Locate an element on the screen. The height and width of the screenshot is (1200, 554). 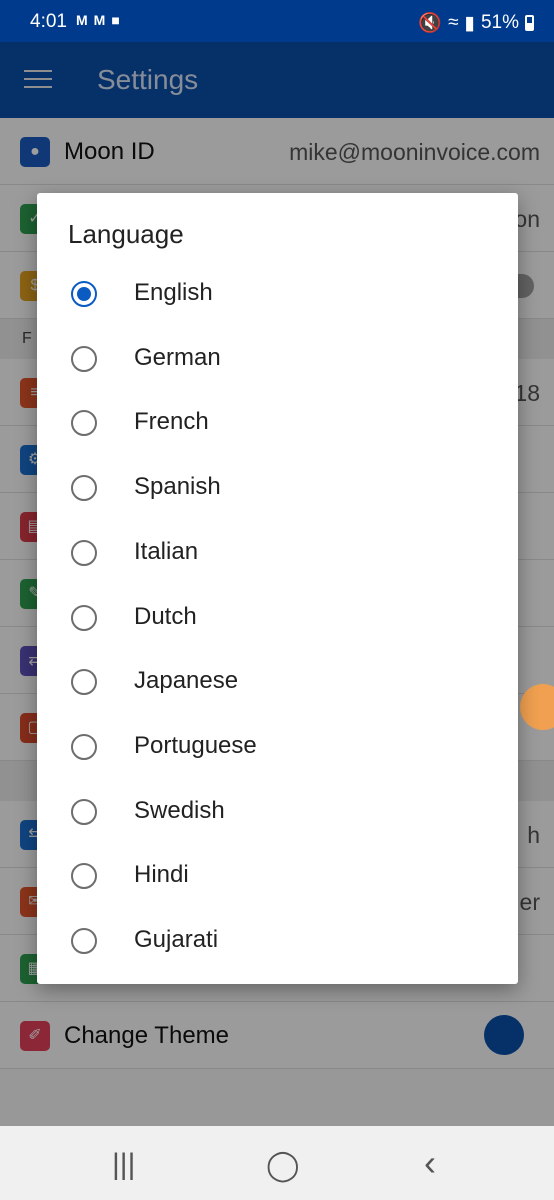
notification-icons: M M ■ is located at coordinates (98, 20).